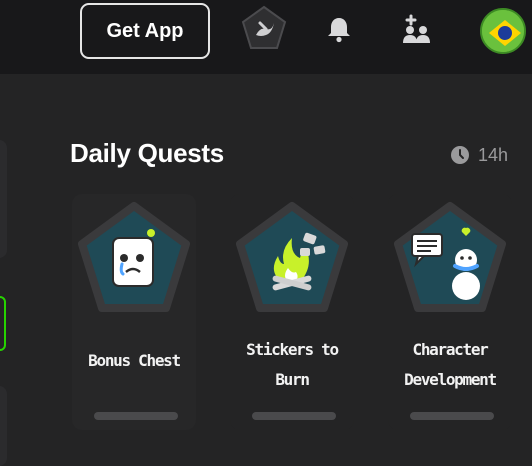 The height and width of the screenshot is (466, 532). Describe the element at coordinates (503, 31) in the screenshot. I see `avatar` at that location.